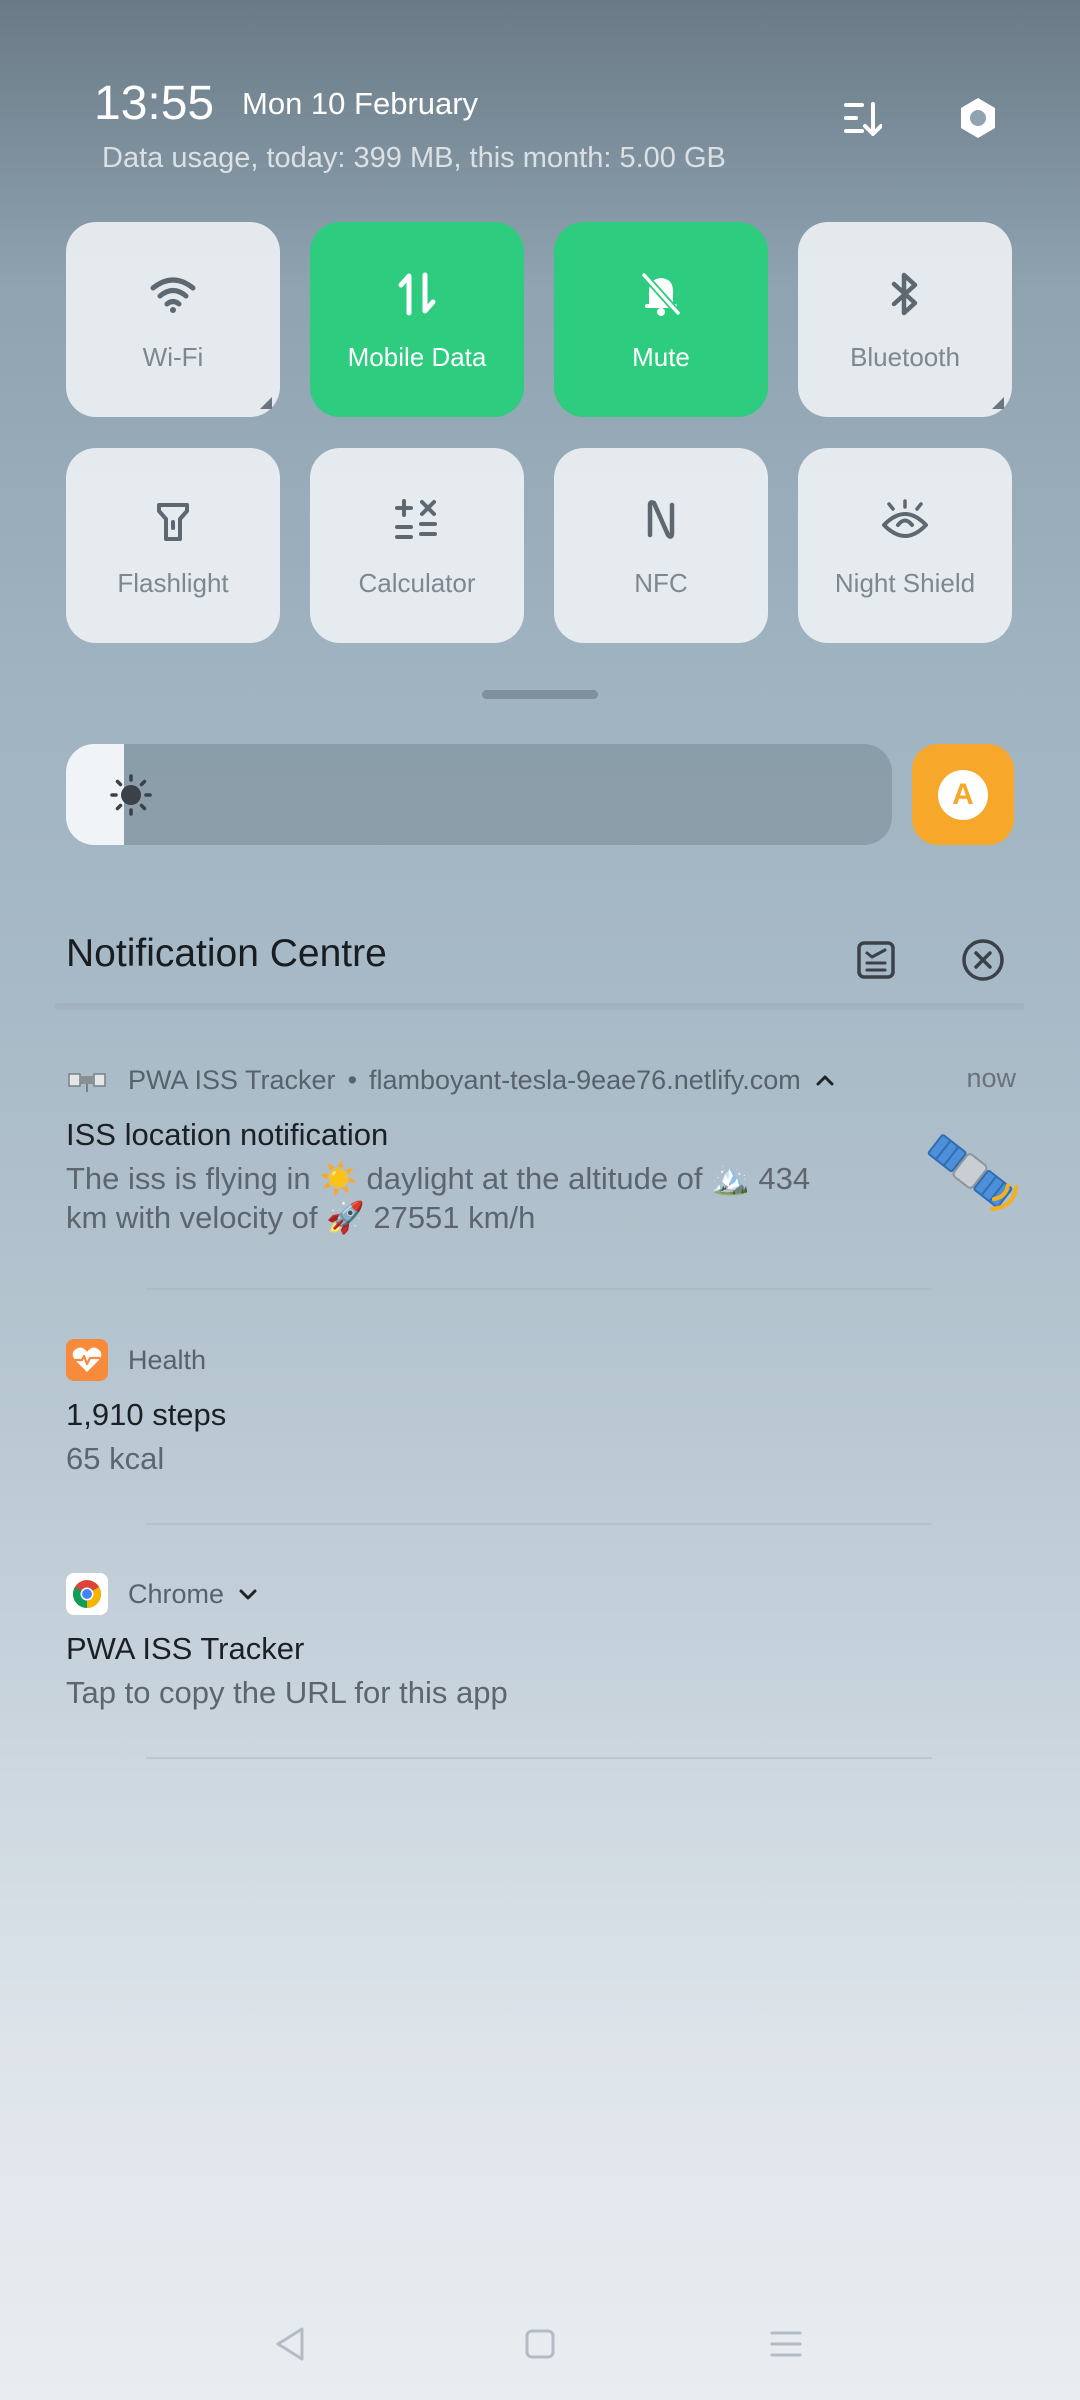 This screenshot has height=2400, width=1080. I want to click on settings-icon, so click(978, 118).